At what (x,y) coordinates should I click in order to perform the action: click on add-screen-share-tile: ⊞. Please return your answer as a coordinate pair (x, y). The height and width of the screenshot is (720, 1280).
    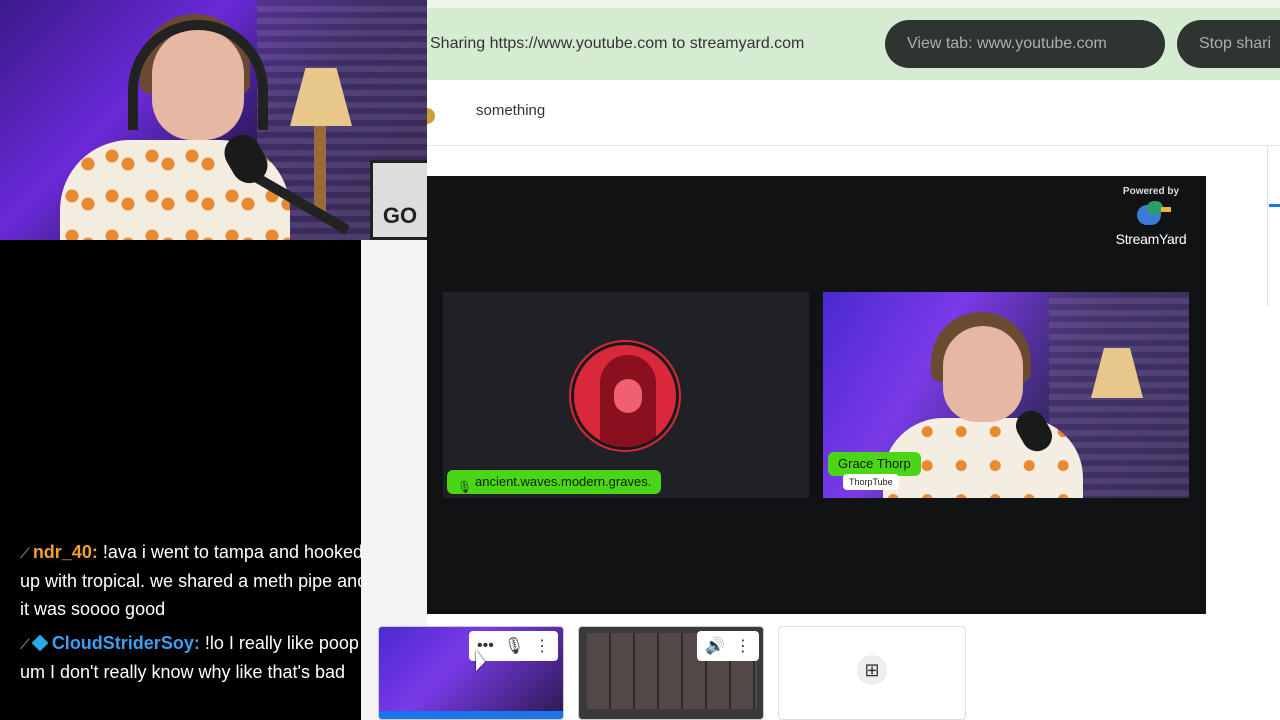
    Looking at the image, I should click on (872, 673).